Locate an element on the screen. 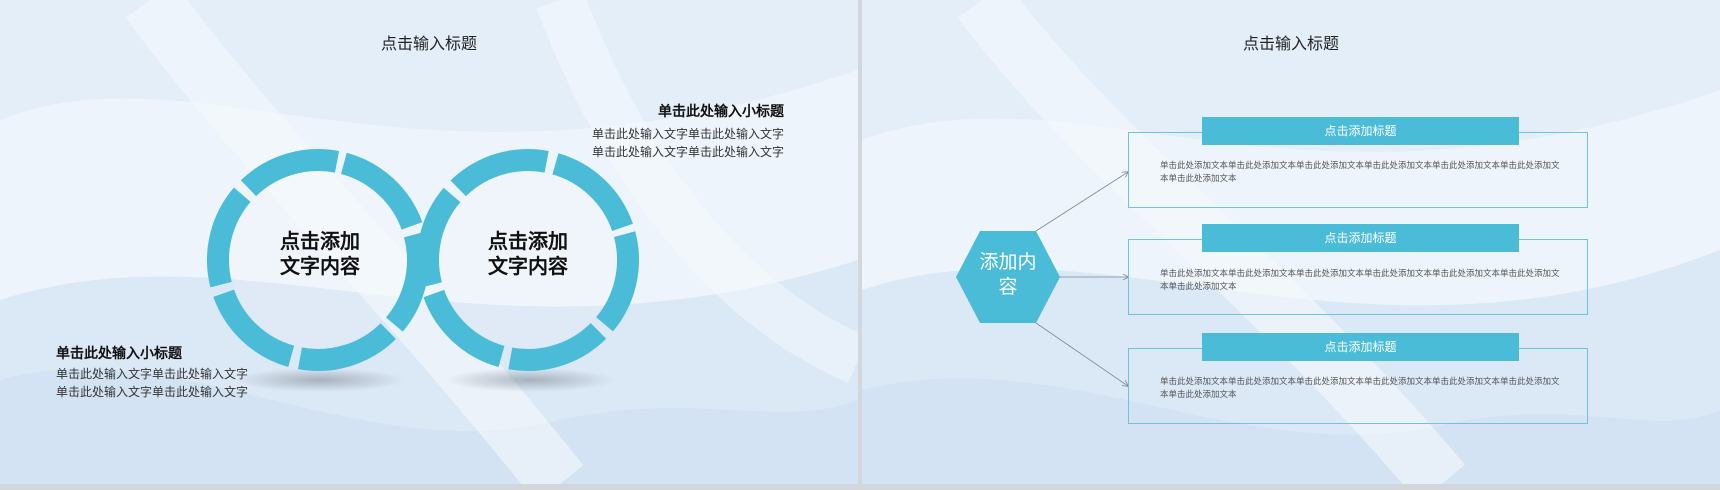 The height and width of the screenshot is (490, 1720). box-title-2: 点击添加标题 is located at coordinates (1360, 238).